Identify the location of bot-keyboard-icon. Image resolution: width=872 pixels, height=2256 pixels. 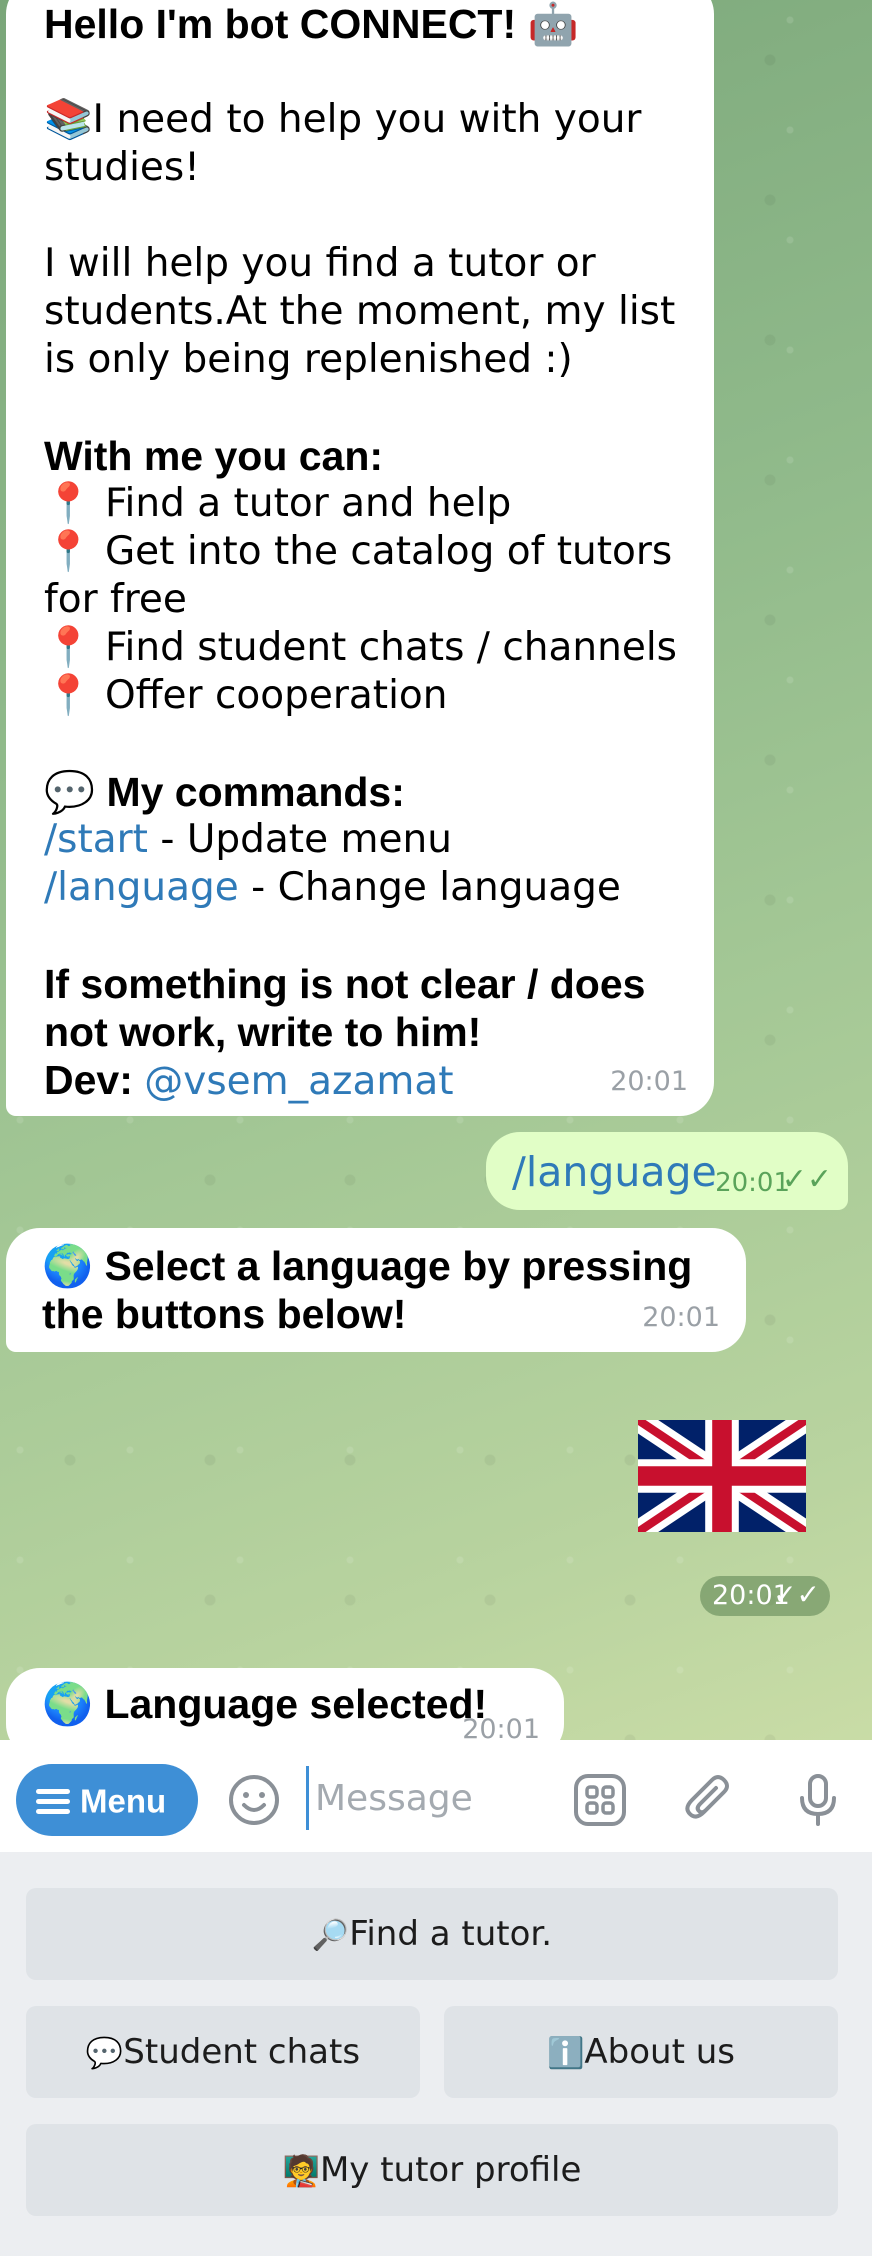
(600, 1800).